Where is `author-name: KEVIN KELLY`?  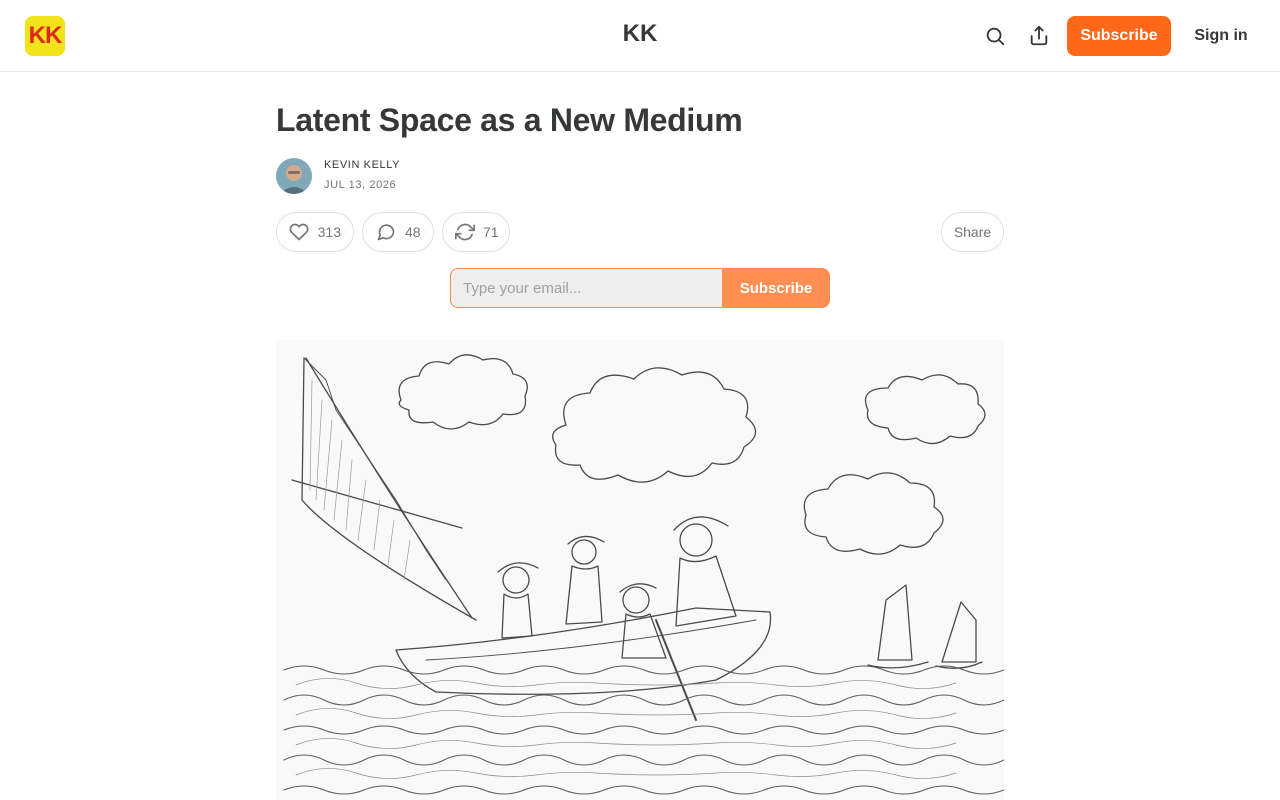
author-name: KEVIN KELLY is located at coordinates (362, 165).